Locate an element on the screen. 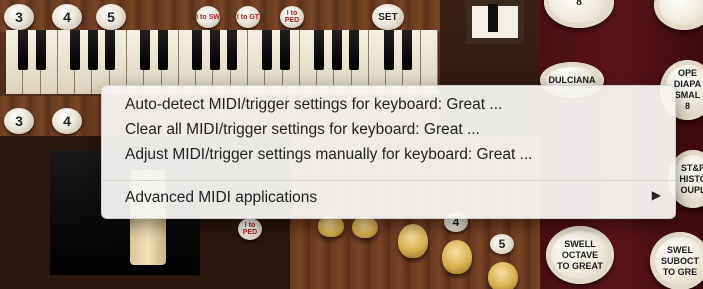 The height and width of the screenshot is (289, 703). music-rest-slot is located at coordinates (493, 18).